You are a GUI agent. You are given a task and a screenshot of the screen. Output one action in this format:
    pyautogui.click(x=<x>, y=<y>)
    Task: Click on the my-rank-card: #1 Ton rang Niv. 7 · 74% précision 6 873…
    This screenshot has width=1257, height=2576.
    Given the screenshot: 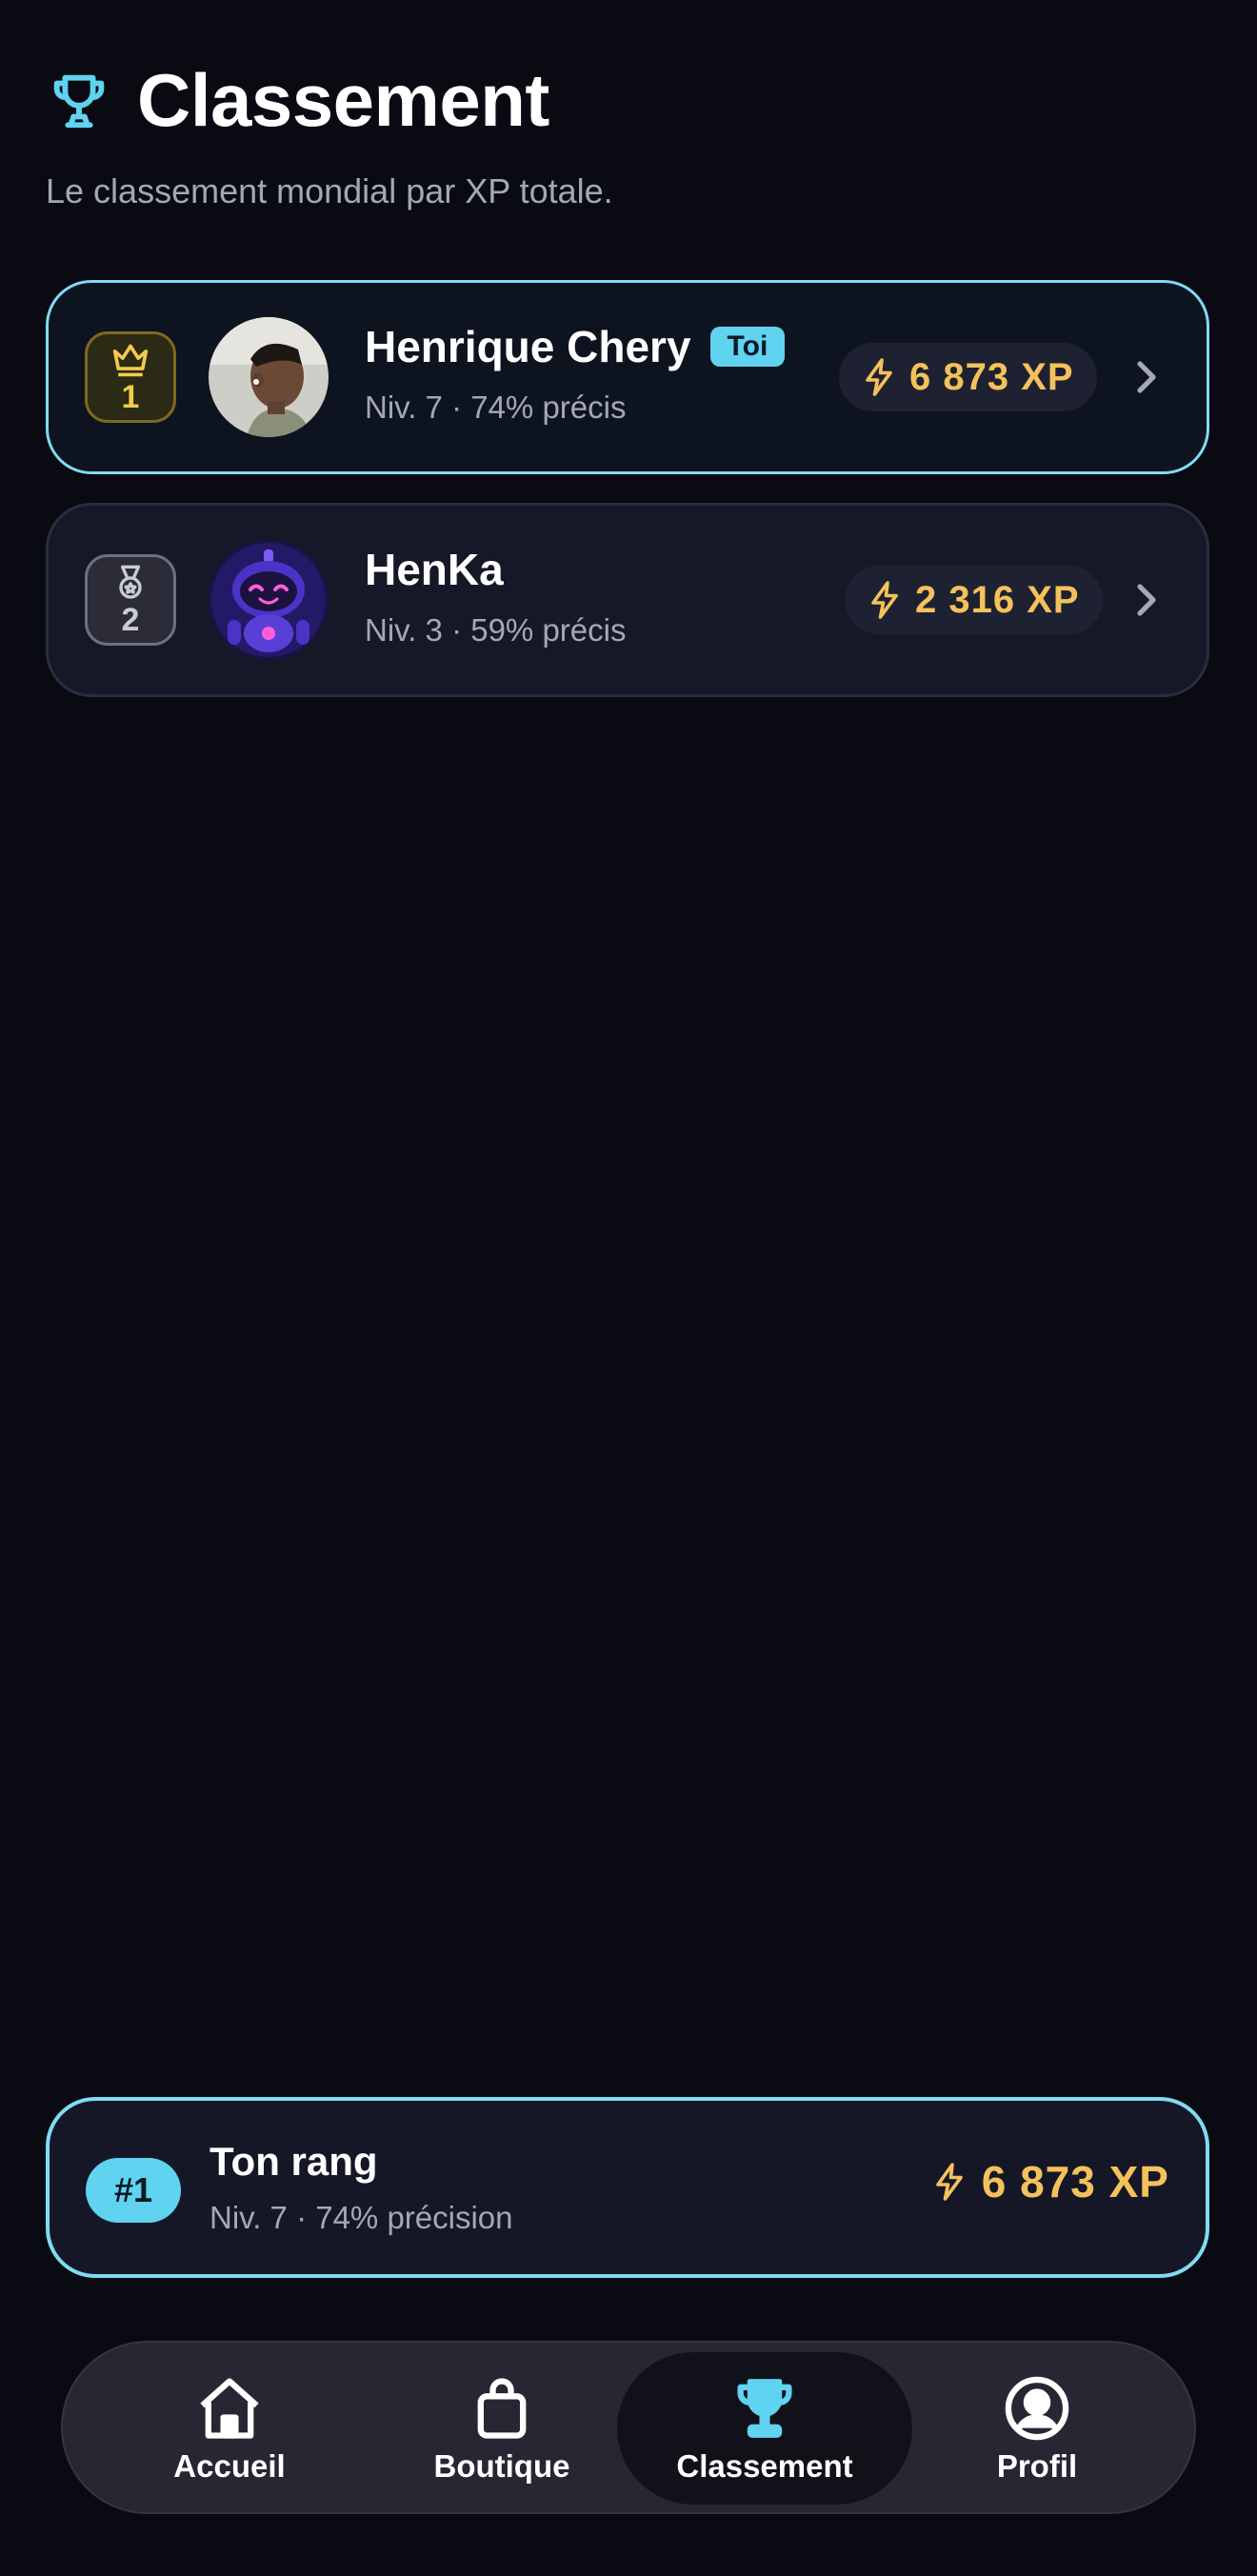 What is the action you would take?
    pyautogui.click(x=628, y=2187)
    